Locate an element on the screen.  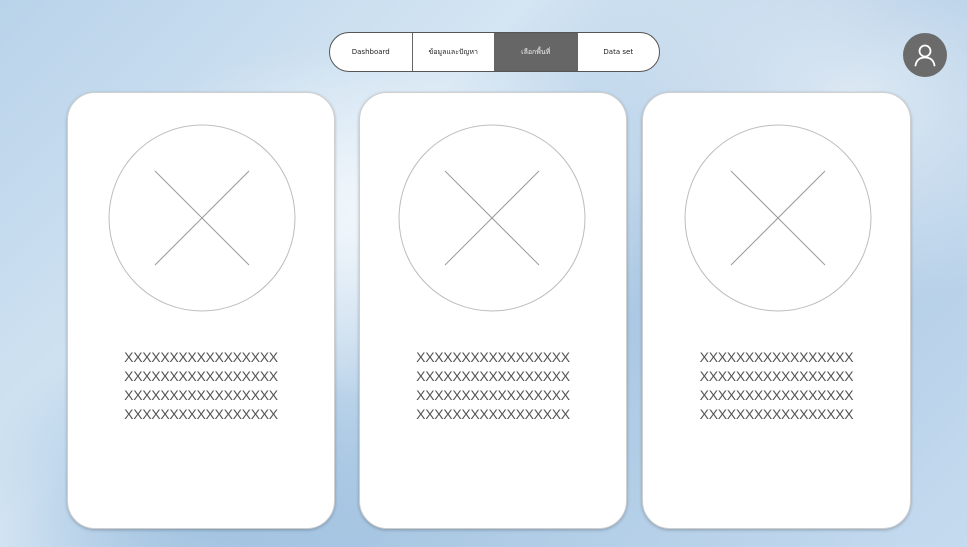
tab-dashboard: Dashboard is located at coordinates (371, 52).